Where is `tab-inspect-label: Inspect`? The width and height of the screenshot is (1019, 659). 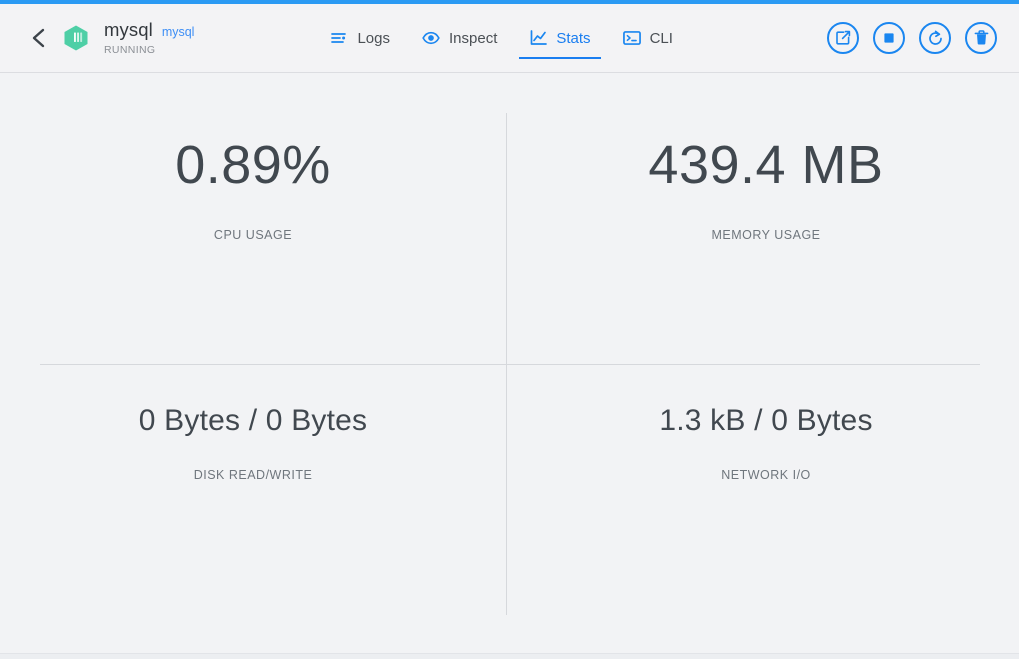 tab-inspect-label: Inspect is located at coordinates (473, 38).